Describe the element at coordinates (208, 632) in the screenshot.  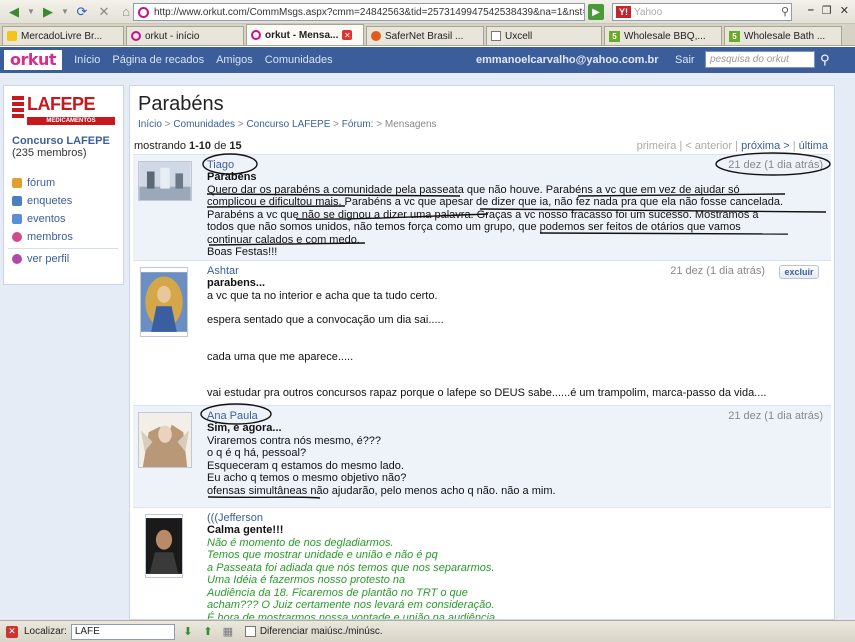
I see `find-previous-icon: ⬆` at that location.